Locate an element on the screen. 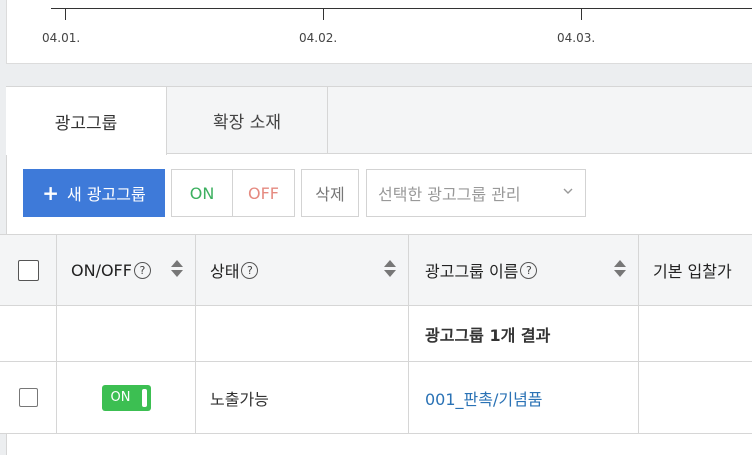  row-name-cell: 001_판촉/기념품 is located at coordinates (524, 397).